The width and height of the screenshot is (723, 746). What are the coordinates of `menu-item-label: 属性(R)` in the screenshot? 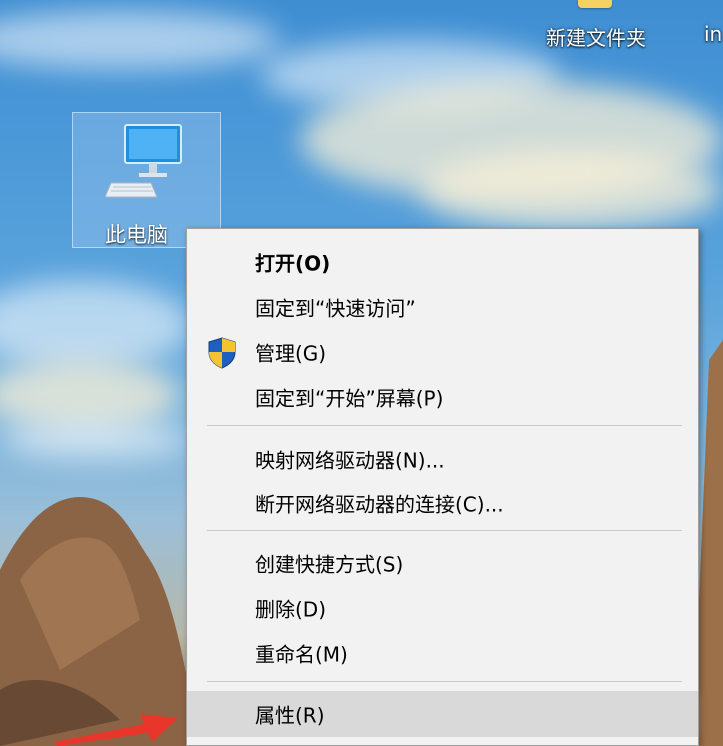 It's located at (290, 715).